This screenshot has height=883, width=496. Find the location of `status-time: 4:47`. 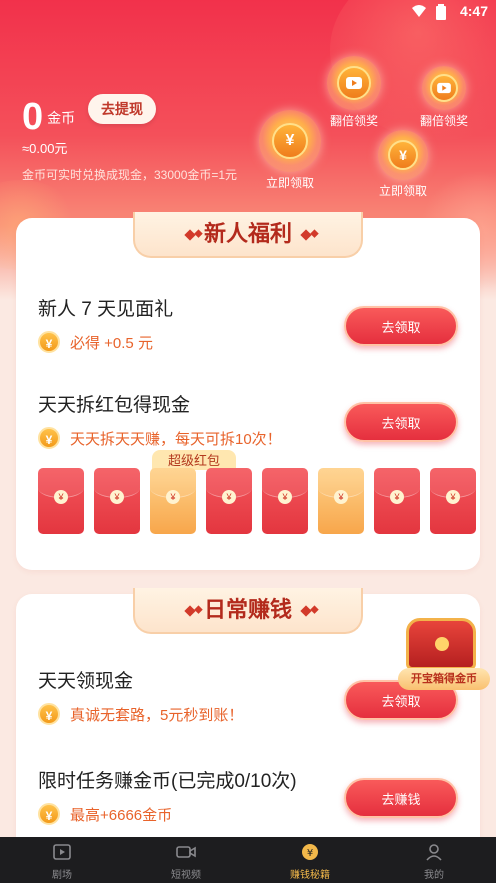

status-time: 4:47 is located at coordinates (473, 11).